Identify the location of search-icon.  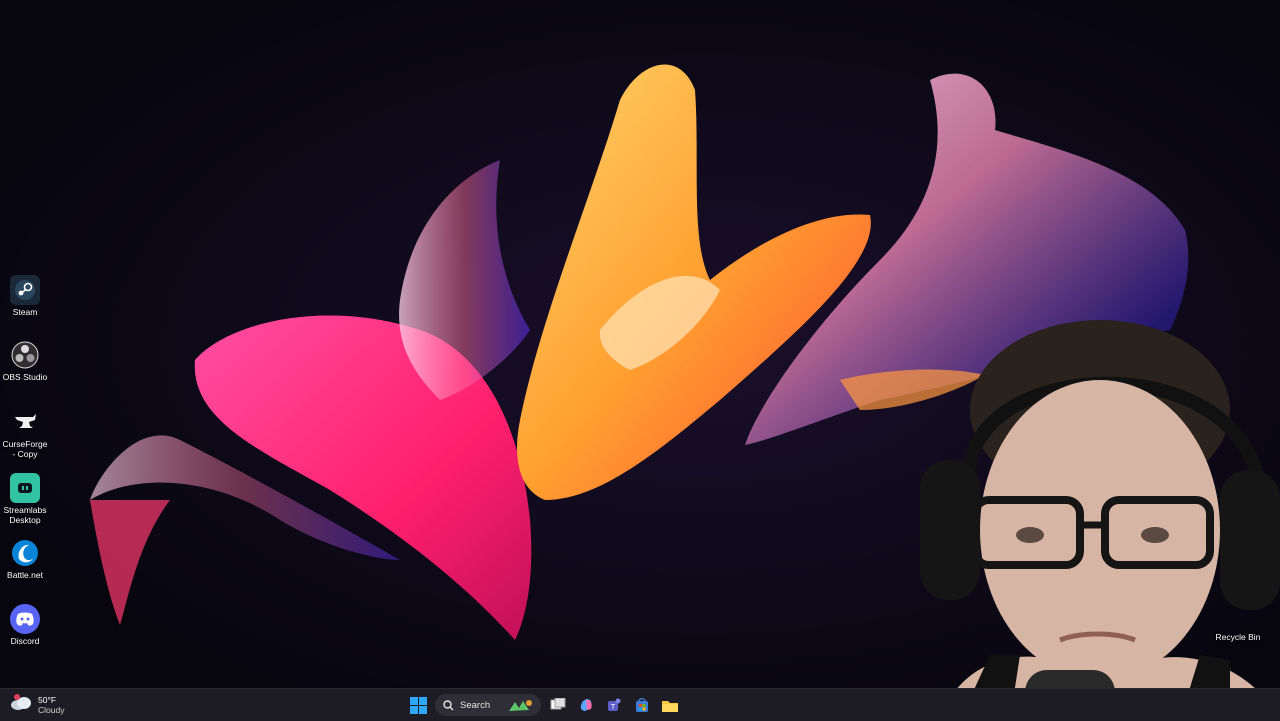
(448, 704).